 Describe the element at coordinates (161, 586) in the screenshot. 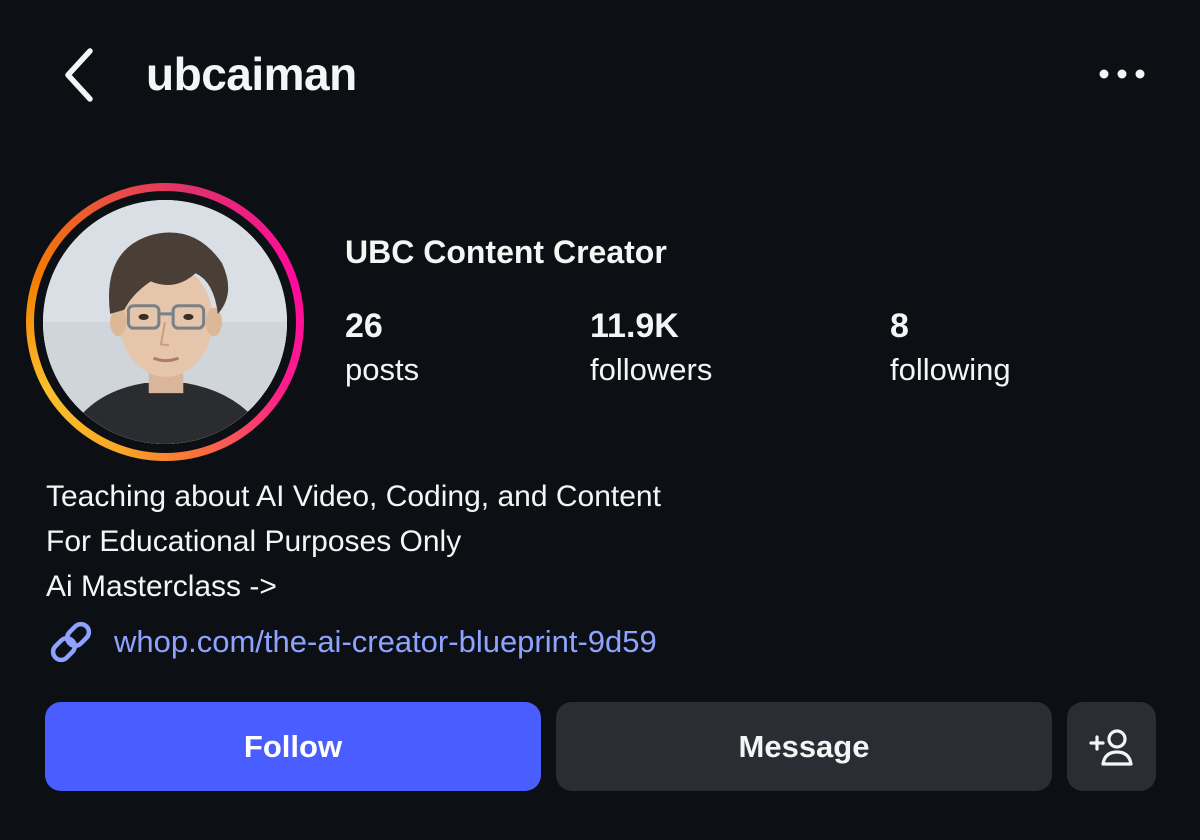

I see `bio-line: Ai Masterclass ->` at that location.